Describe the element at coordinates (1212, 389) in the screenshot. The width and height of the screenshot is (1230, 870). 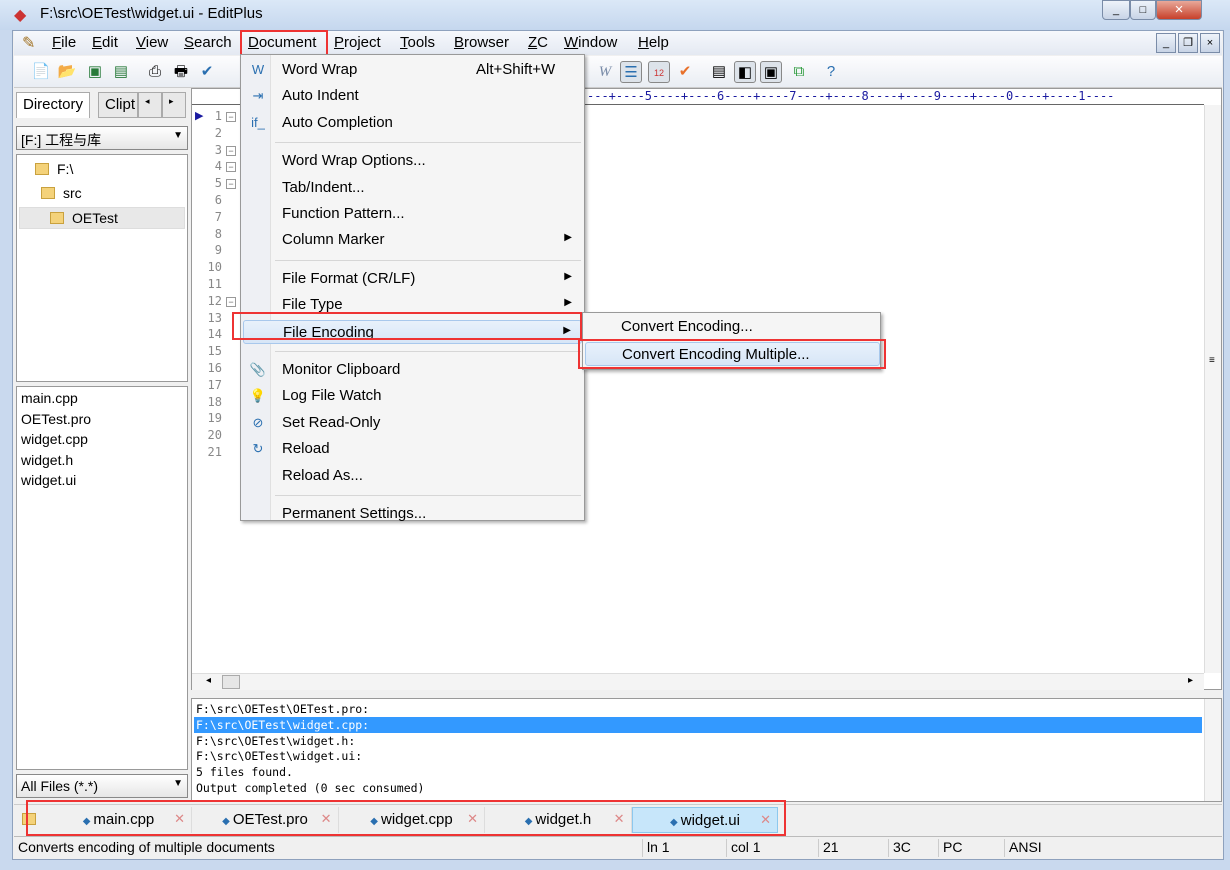
I see `vertical-scrollbar: ≡` at that location.